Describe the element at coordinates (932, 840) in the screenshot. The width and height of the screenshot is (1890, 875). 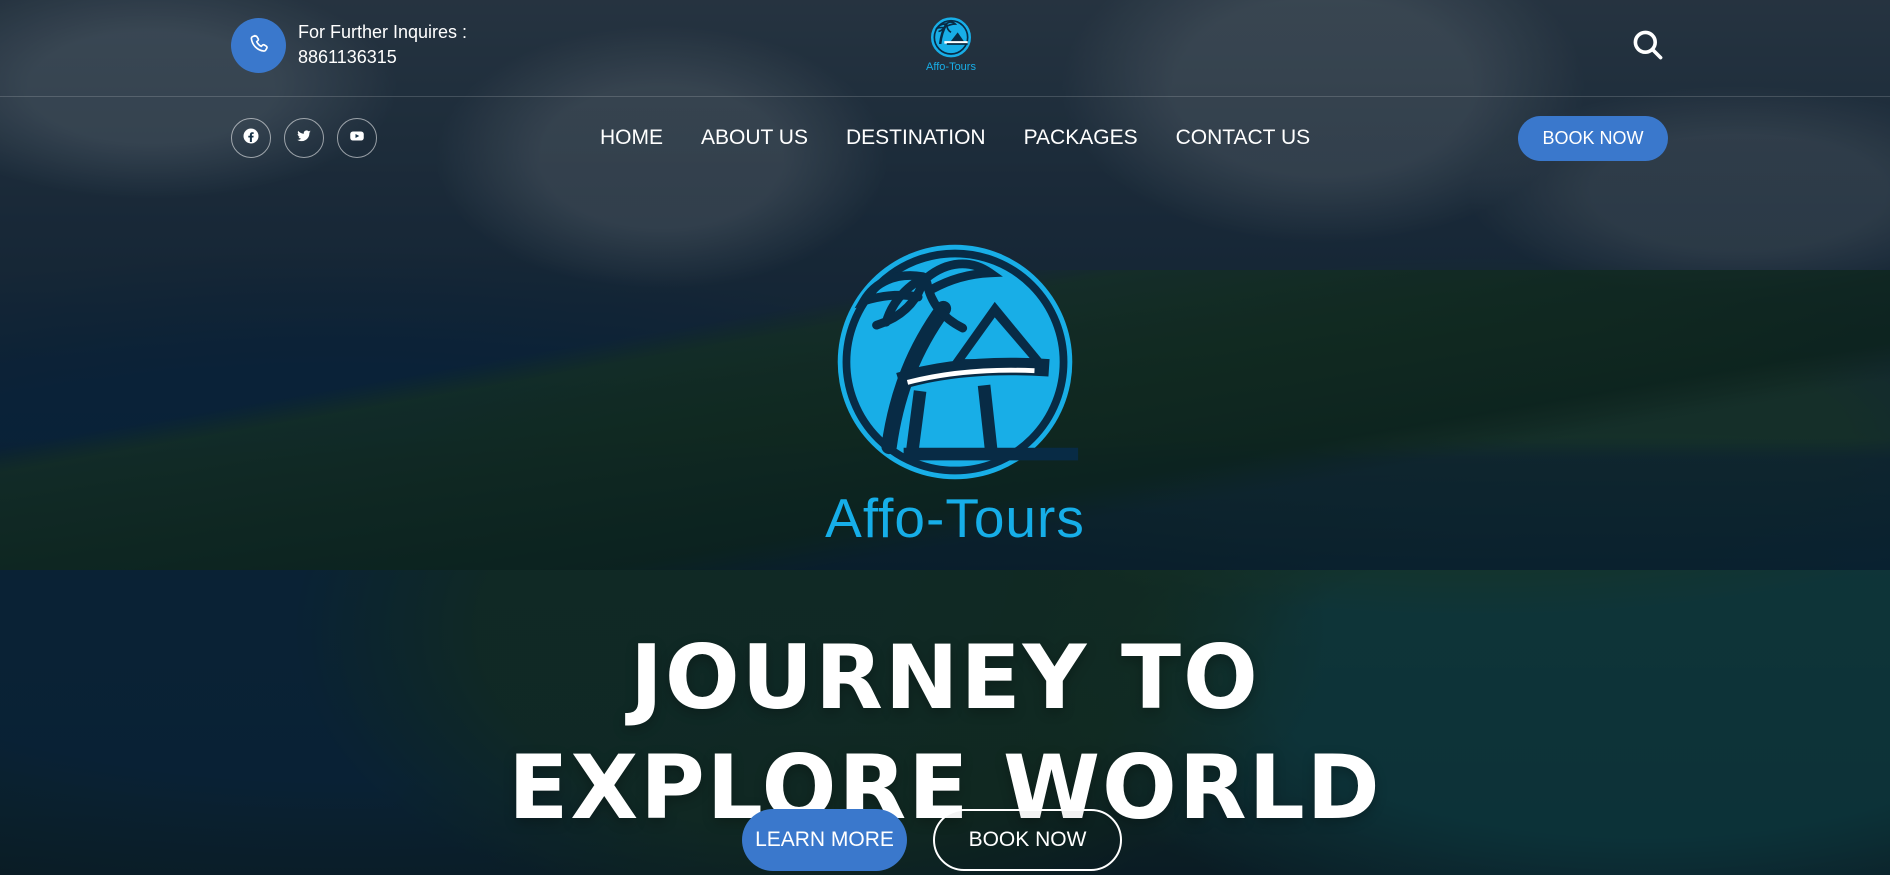
I see `hero-actions: LEARN MORE BOOK NOW` at that location.